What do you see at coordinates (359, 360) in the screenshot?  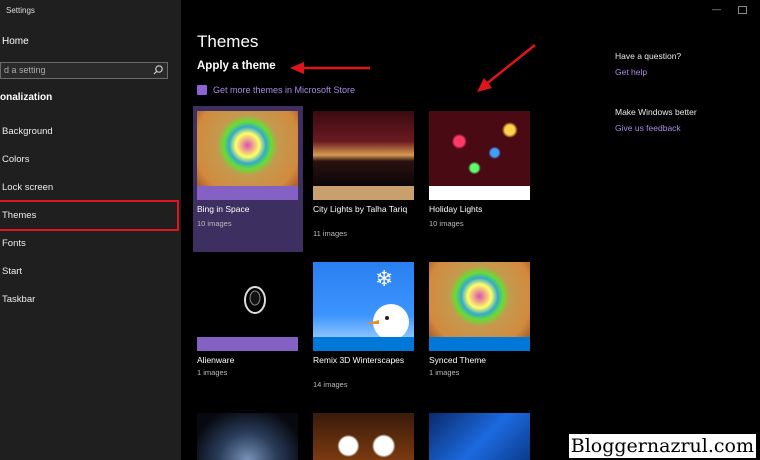 I see `theme-name: Remix 3D Winterscapes` at bounding box center [359, 360].